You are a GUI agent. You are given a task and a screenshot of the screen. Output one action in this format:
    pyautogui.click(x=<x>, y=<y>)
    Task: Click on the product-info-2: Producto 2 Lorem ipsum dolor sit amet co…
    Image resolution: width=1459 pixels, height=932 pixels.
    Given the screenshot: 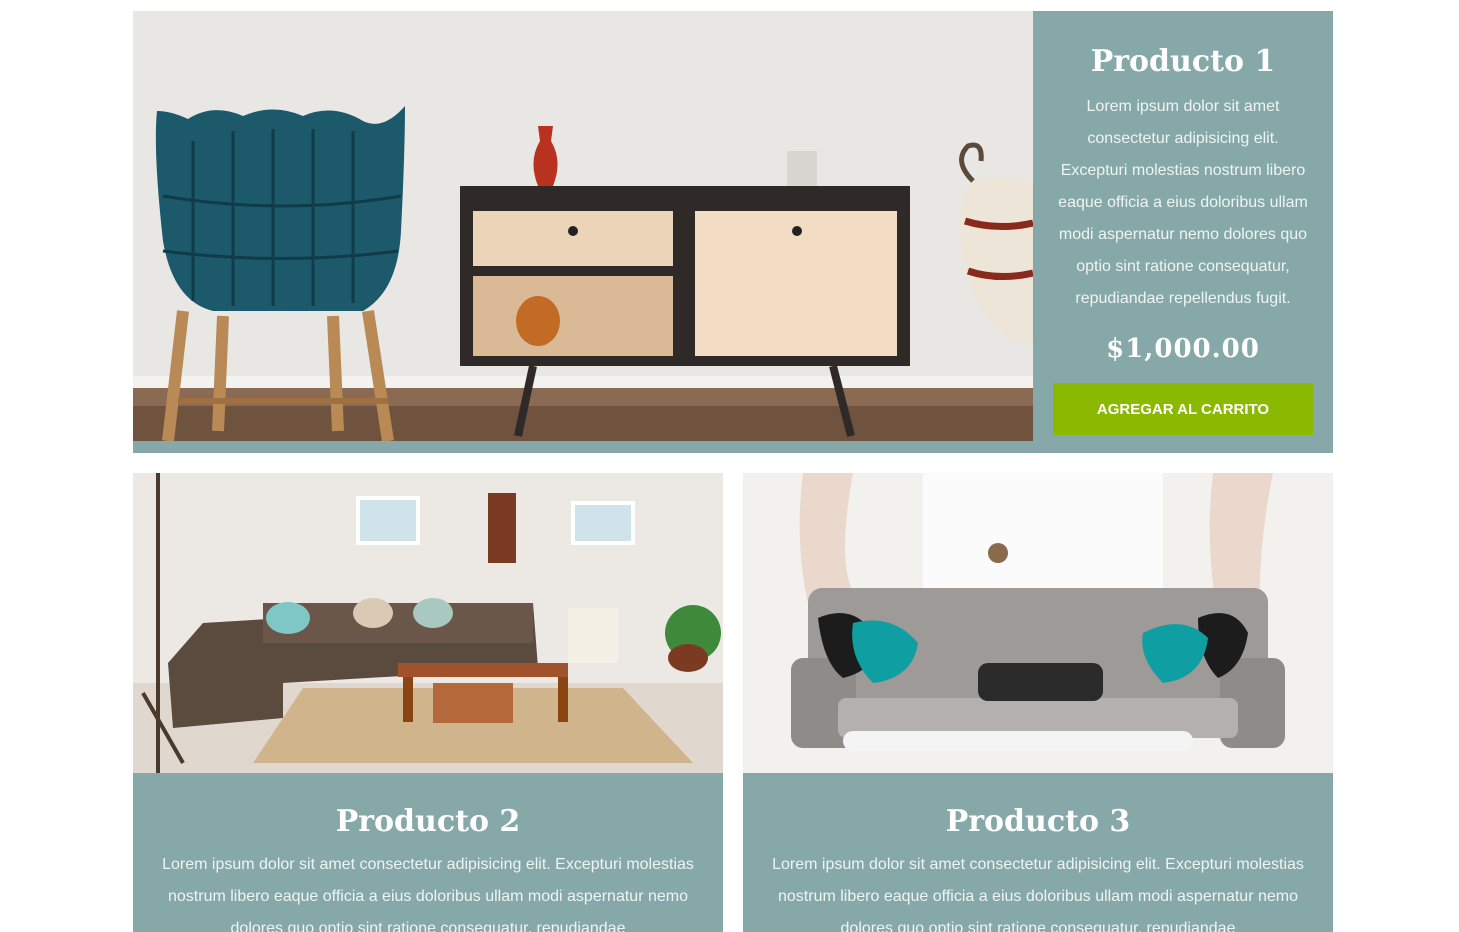 What is the action you would take?
    pyautogui.click(x=428, y=852)
    